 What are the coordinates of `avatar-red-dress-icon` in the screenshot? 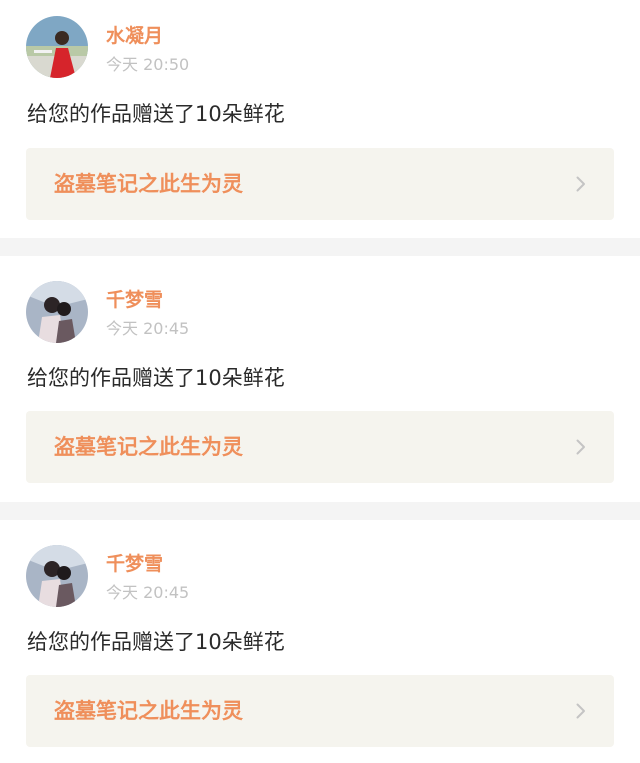 It's located at (57, 47).